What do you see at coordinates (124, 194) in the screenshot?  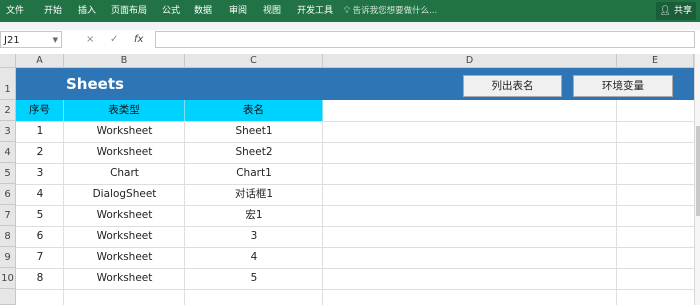 I see `cell-type: DialogSheet` at bounding box center [124, 194].